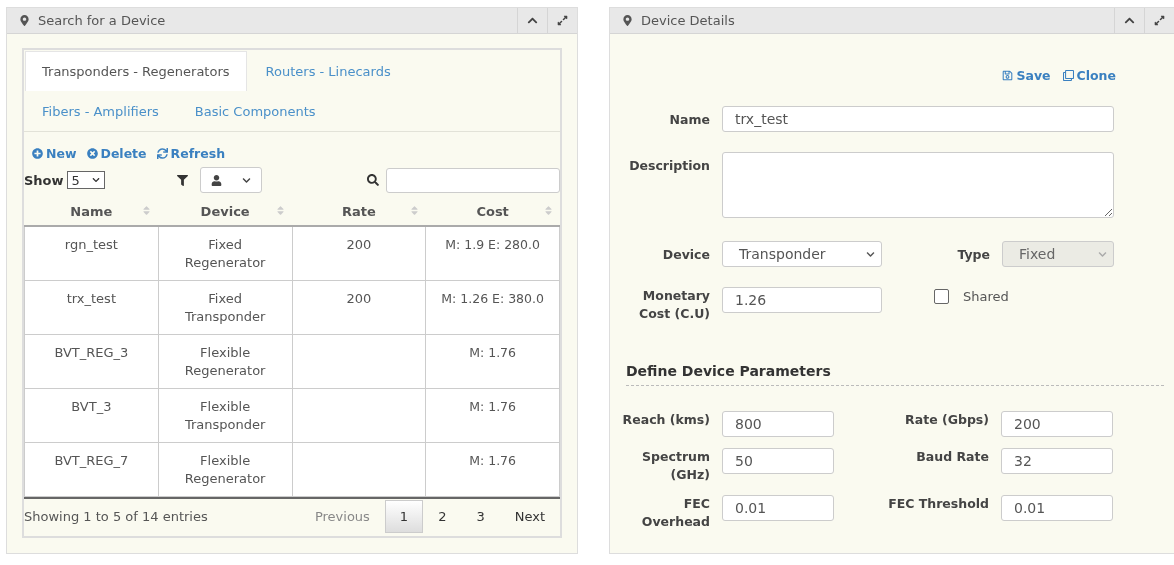 Image resolution: width=1174 pixels, height=565 pixels. I want to click on filter-icon, so click(182, 180).